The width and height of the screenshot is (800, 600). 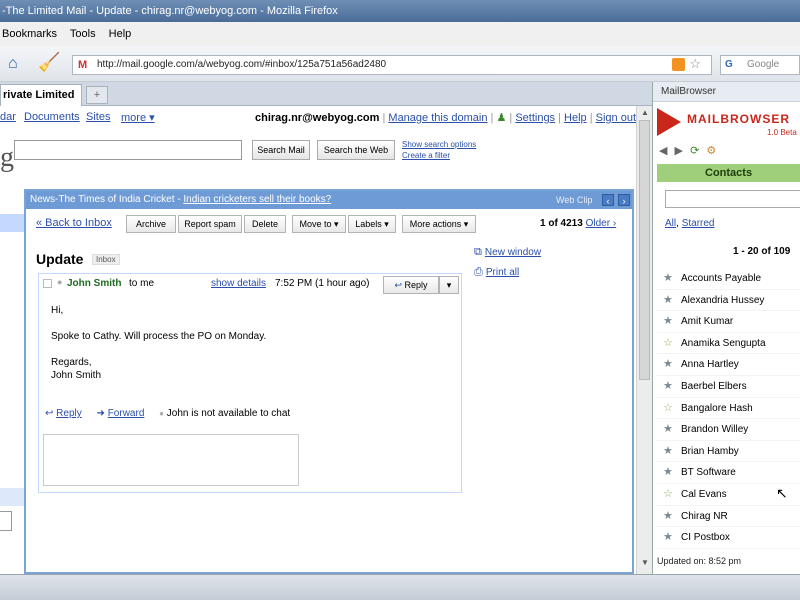 I want to click on contact-row: ★ Alexandria Hussey, so click(x=728, y=301).